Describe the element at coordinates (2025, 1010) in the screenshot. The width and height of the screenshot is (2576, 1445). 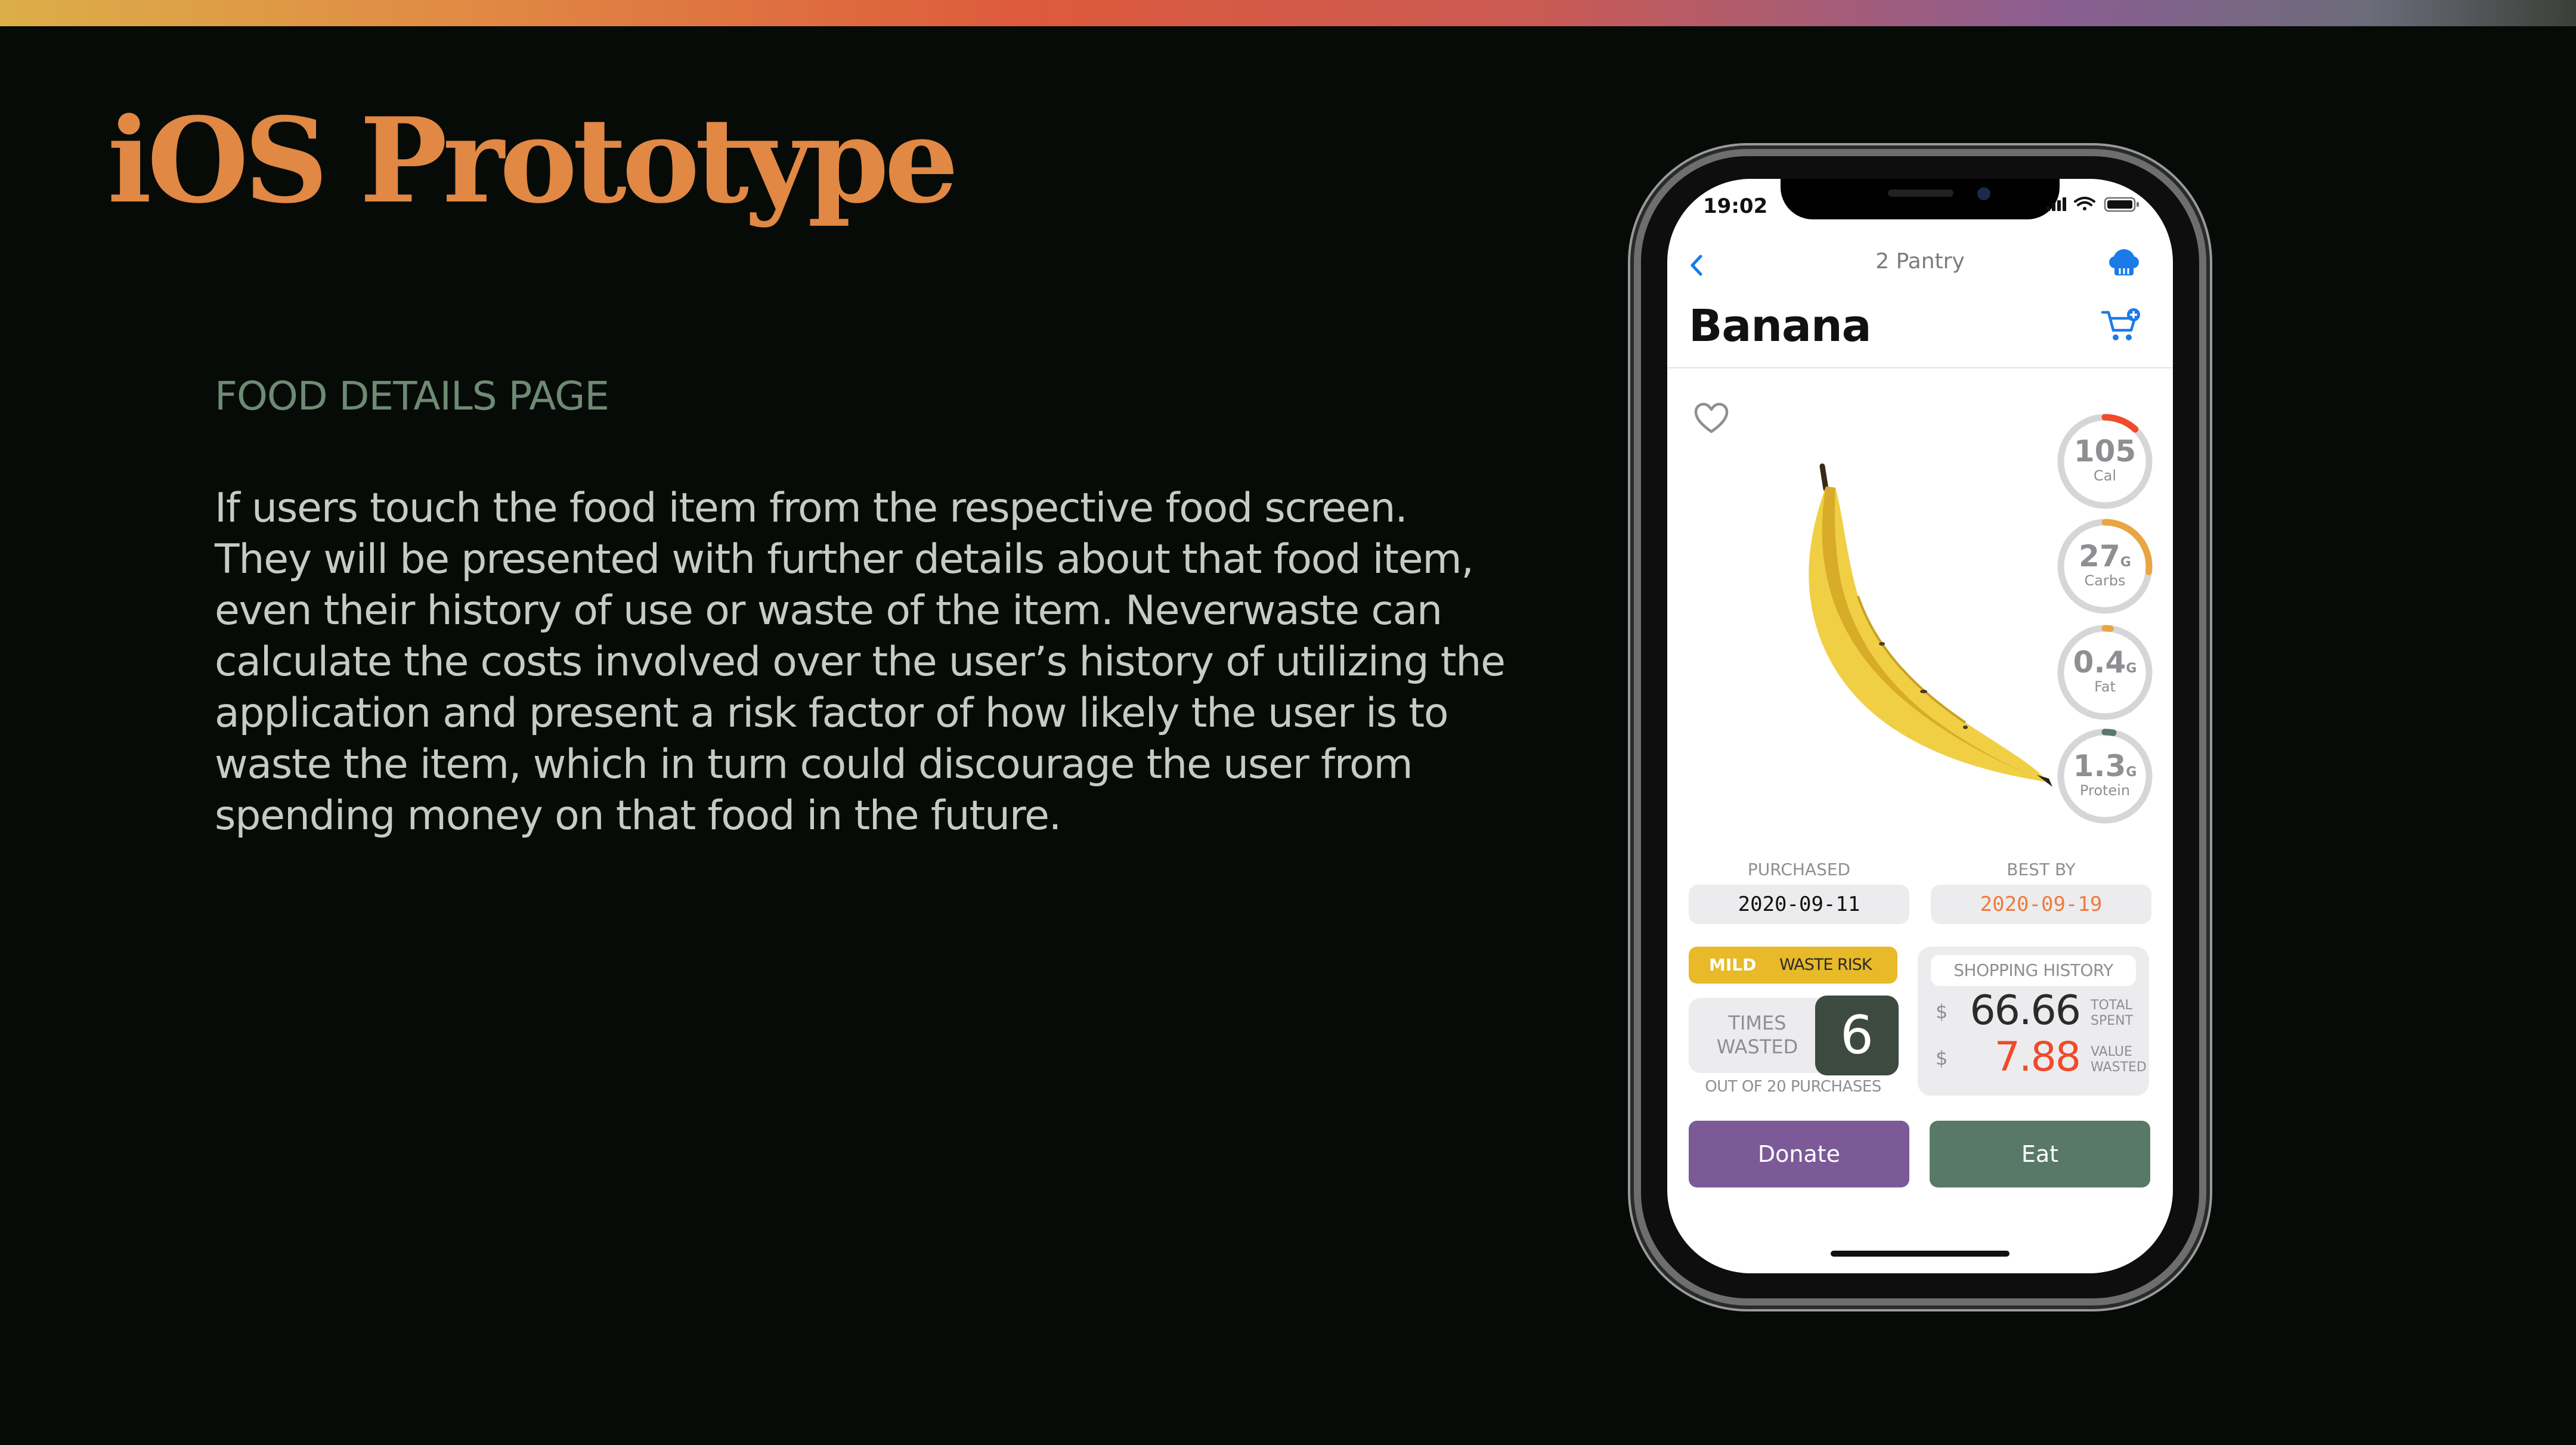
I see `total-spent: 66.66` at that location.